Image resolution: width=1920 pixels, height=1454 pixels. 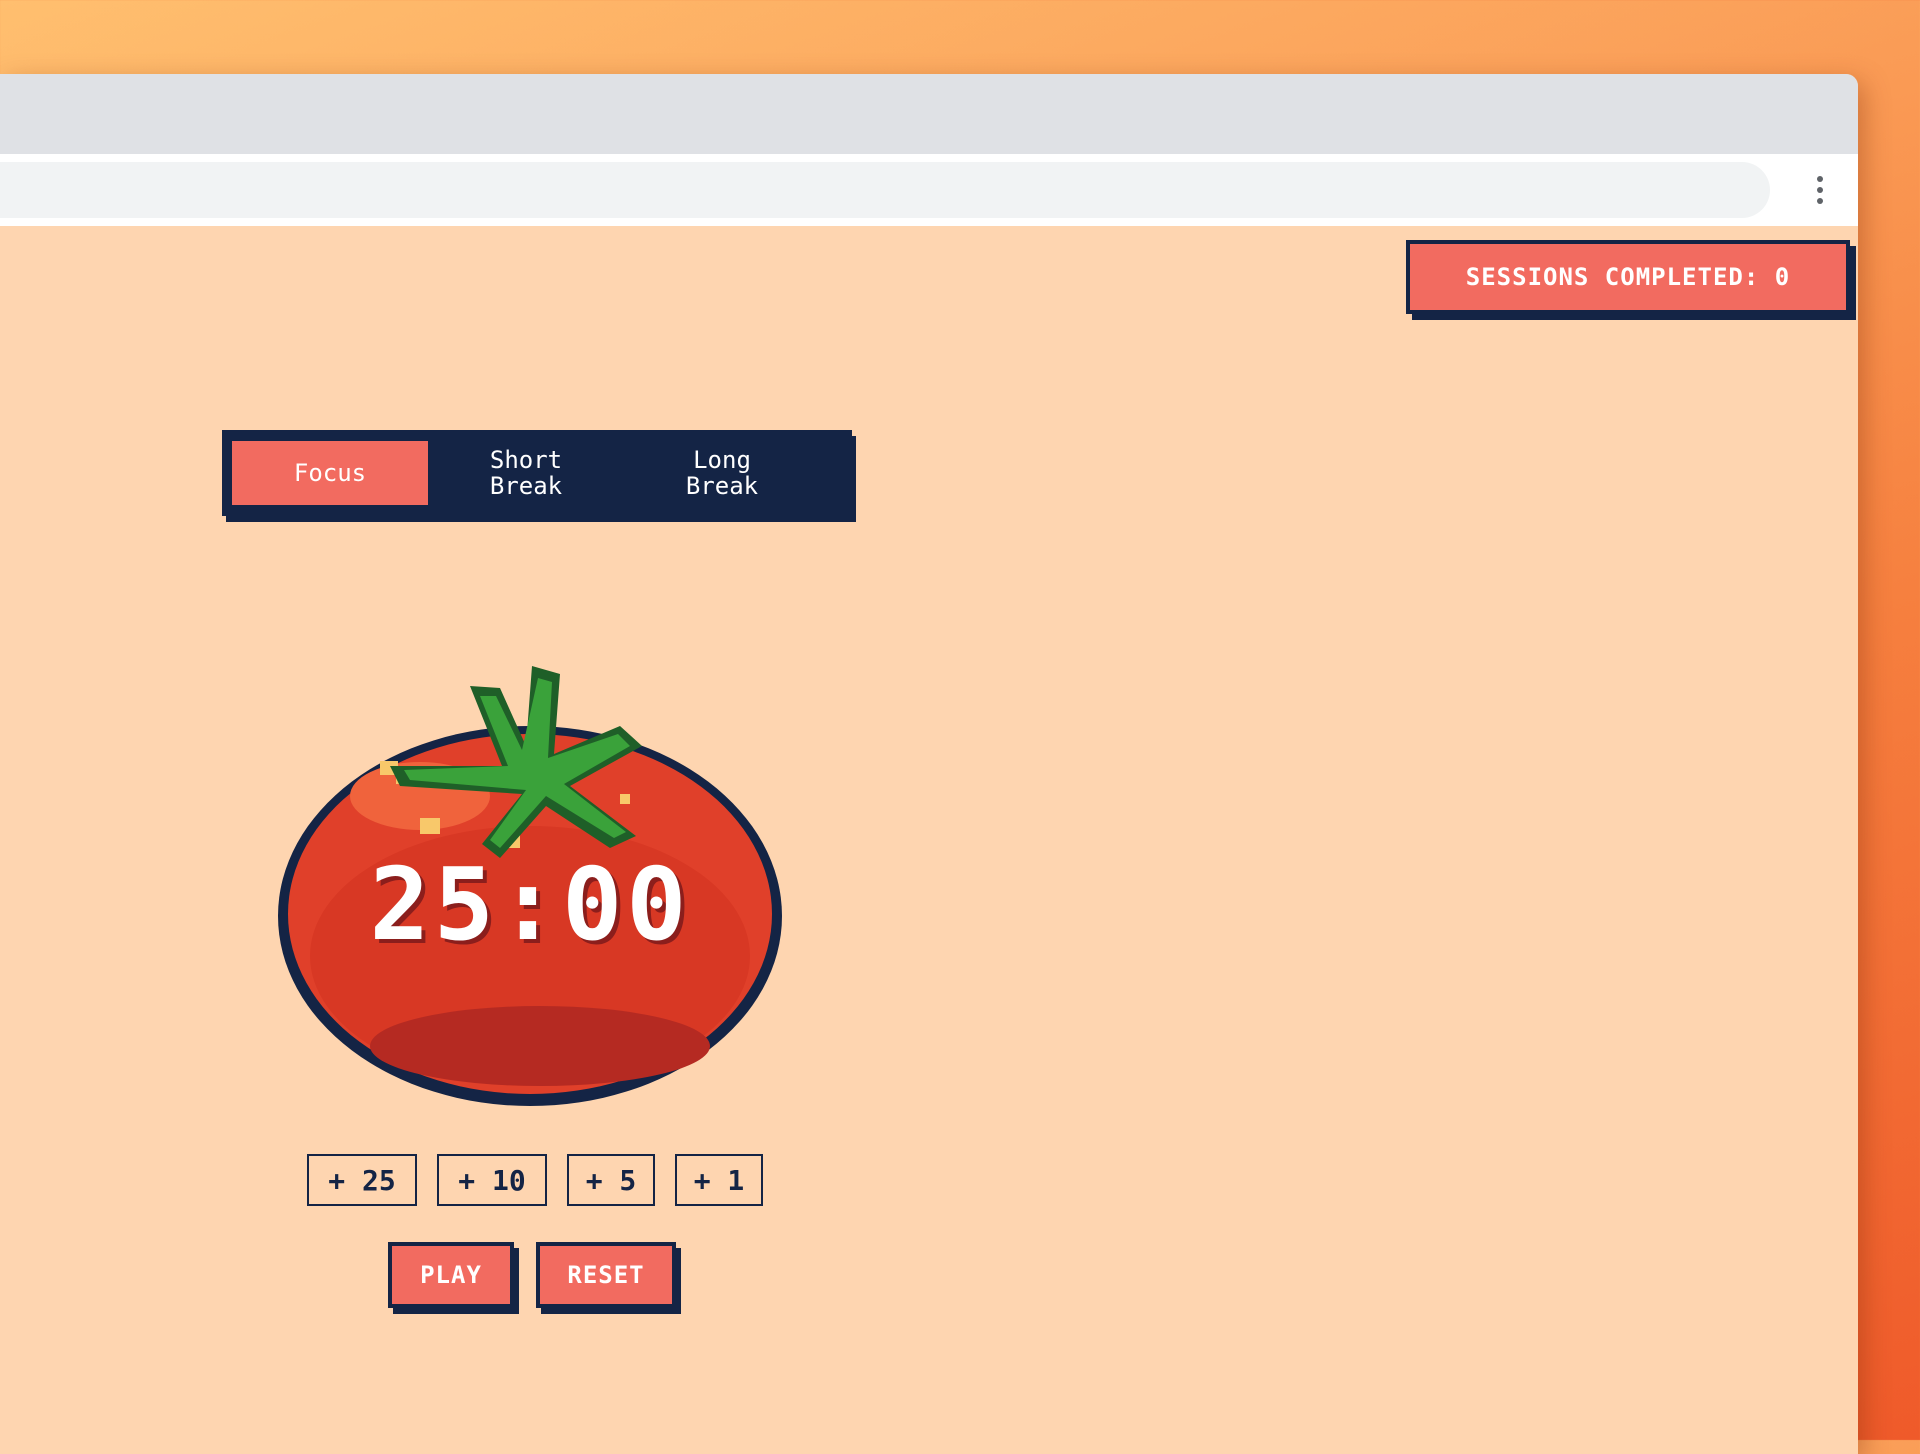 I want to click on browser-toolbar, so click(x=929, y=190).